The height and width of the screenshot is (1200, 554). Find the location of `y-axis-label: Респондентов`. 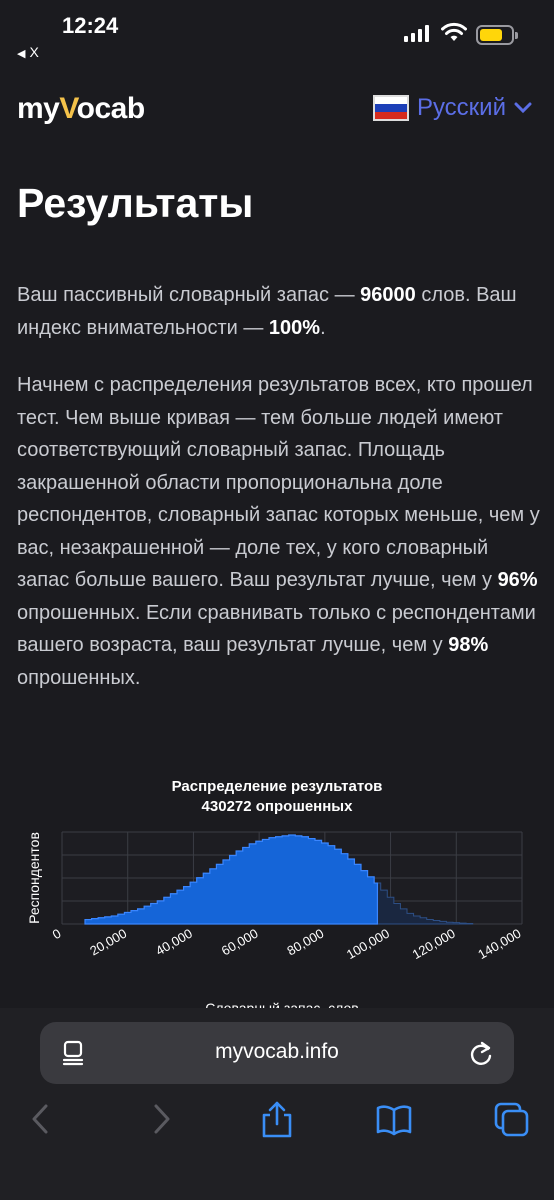

y-axis-label: Респондентов is located at coordinates (34, 878).